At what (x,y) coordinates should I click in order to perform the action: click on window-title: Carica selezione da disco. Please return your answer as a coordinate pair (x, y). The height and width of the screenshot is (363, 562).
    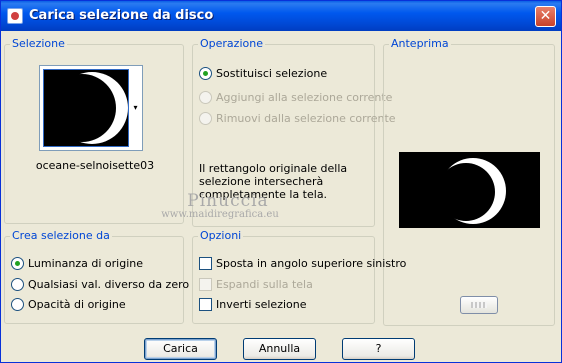
    Looking at the image, I should click on (121, 15).